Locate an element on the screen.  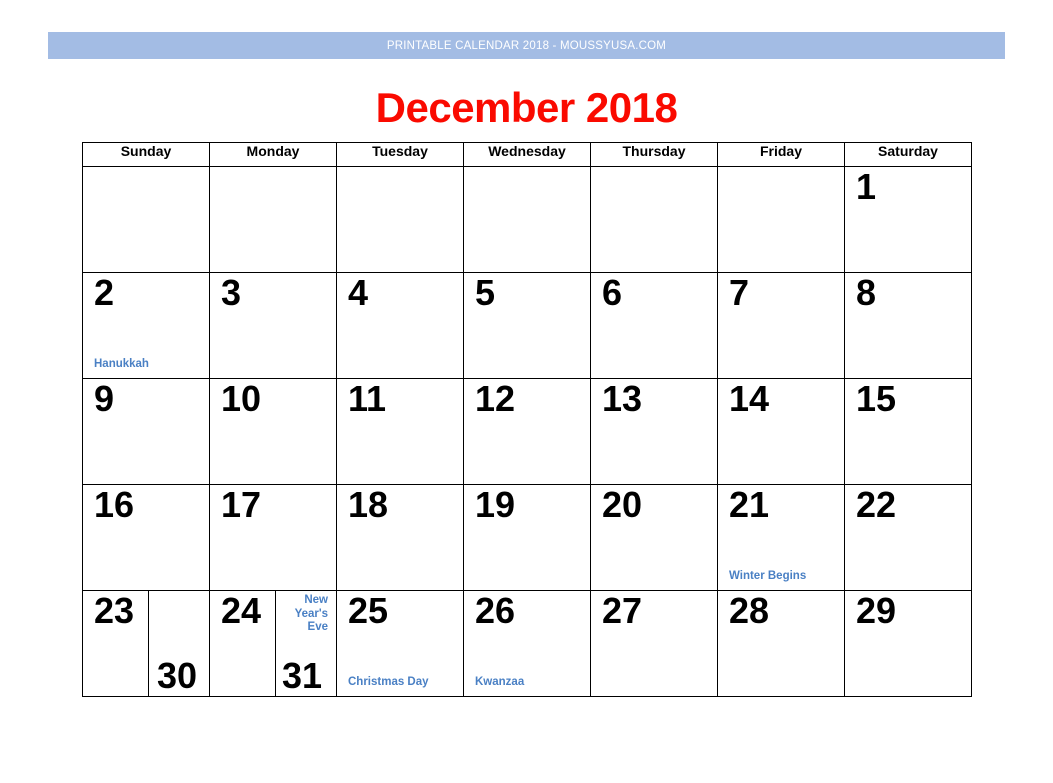
day-cell: 25 Christmas Day is located at coordinates (400, 643).